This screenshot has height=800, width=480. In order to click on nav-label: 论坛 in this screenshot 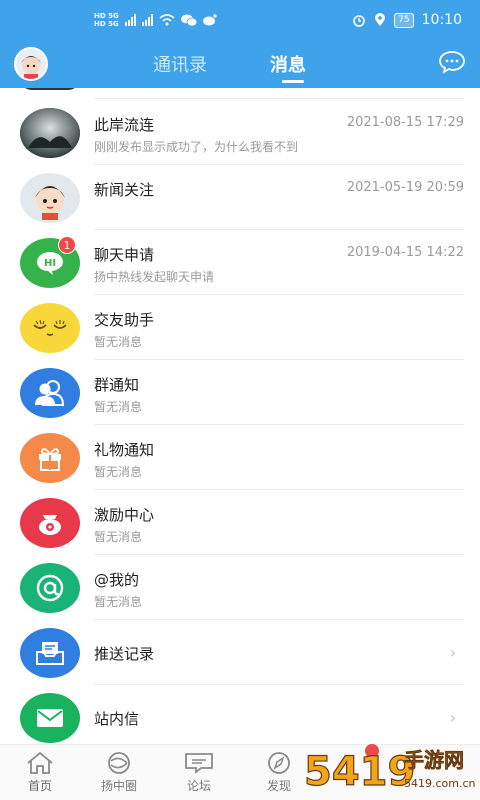, I will do `click(198, 786)`.